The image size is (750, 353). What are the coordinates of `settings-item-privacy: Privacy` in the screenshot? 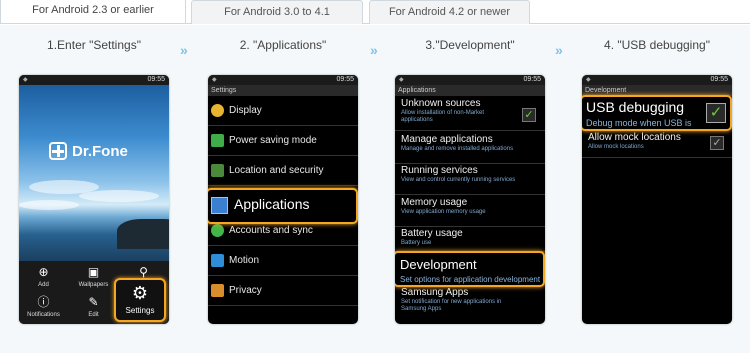 It's located at (283, 291).